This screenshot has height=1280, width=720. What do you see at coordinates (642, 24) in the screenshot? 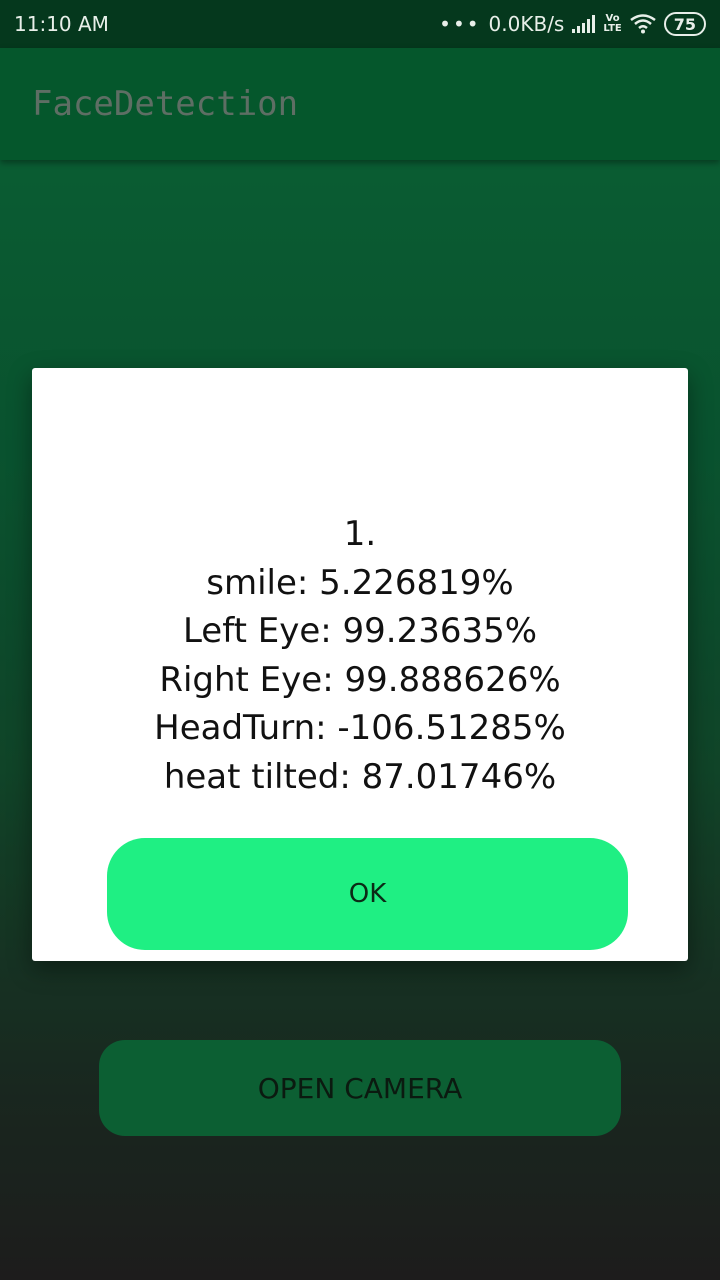
I see `wifi-icon` at bounding box center [642, 24].